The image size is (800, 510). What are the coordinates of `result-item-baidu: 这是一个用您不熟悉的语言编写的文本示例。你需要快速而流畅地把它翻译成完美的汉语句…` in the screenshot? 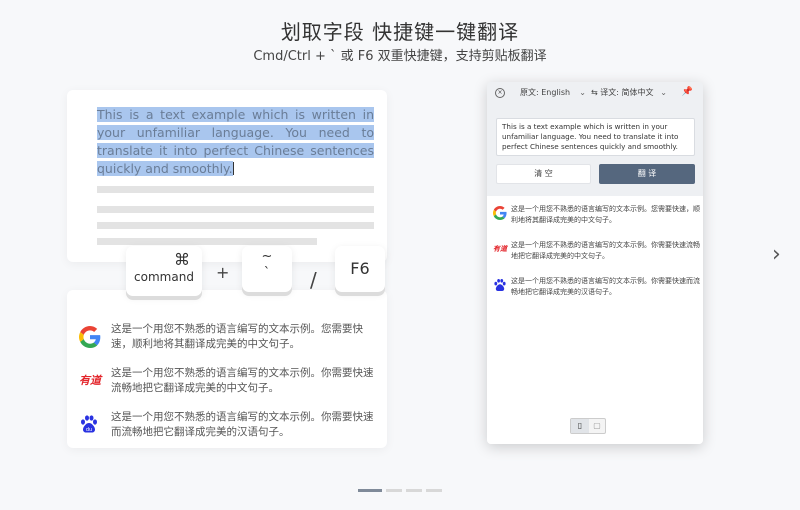 It's located at (596, 291).